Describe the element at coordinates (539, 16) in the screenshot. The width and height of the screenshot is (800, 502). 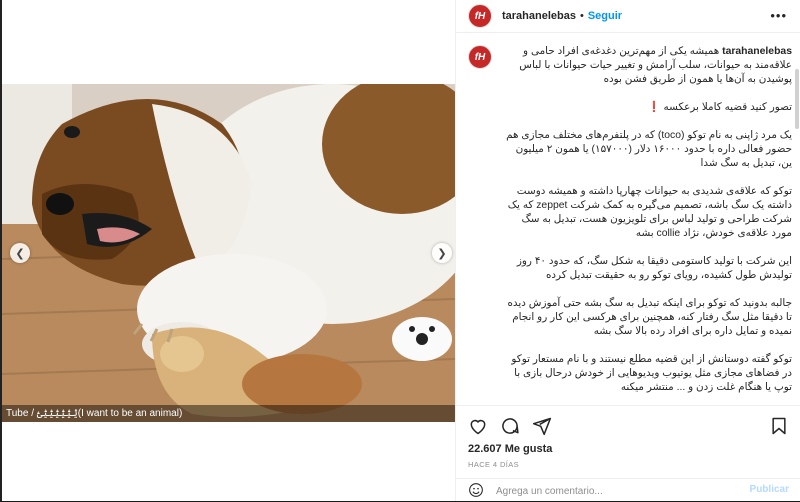
I see `username-link: tarahanelebas` at that location.